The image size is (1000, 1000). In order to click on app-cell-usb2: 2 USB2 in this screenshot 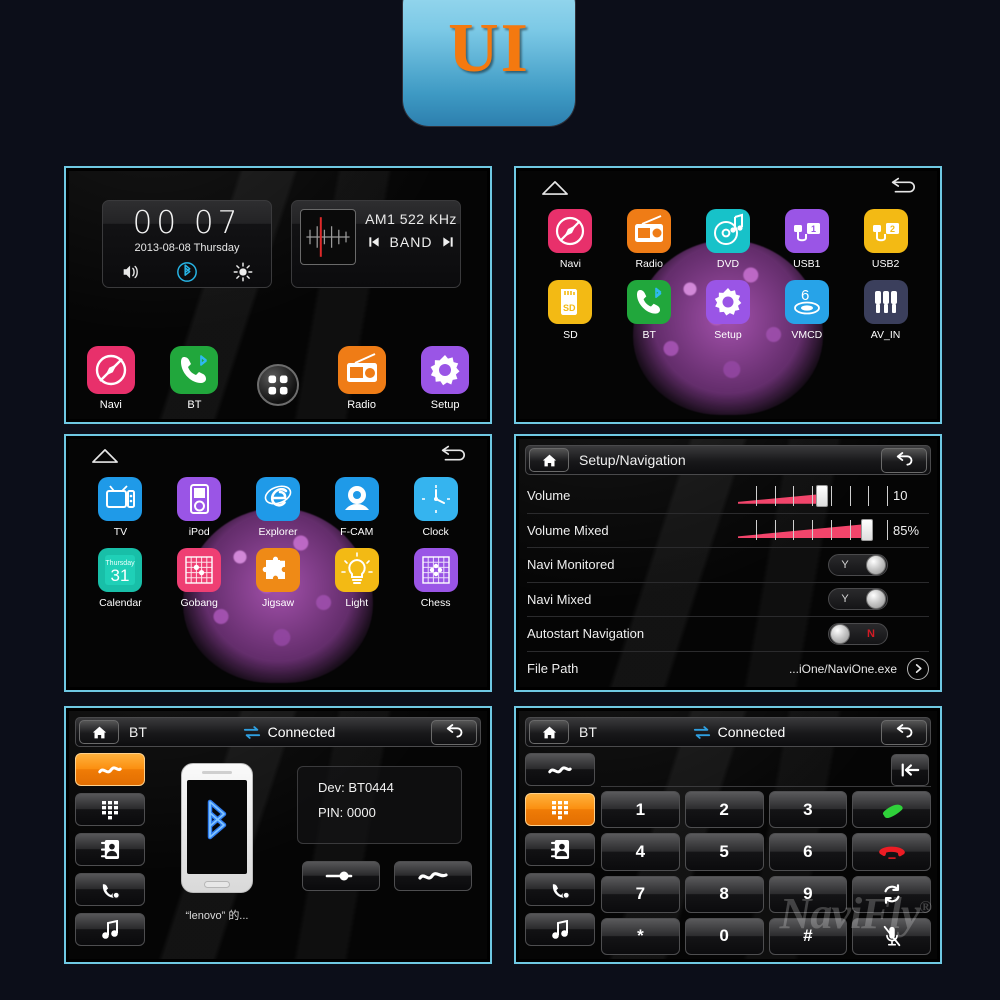, I will do `click(885, 239)`.